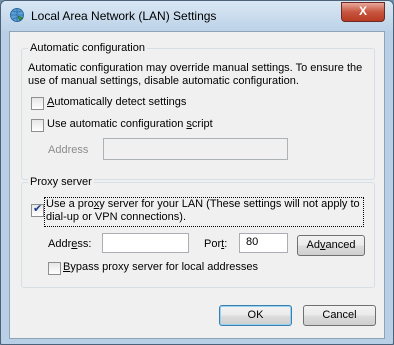 Image resolution: width=394 pixels, height=345 pixels. What do you see at coordinates (340, 245) in the screenshot?
I see `advanced-rest: anced` at bounding box center [340, 245].